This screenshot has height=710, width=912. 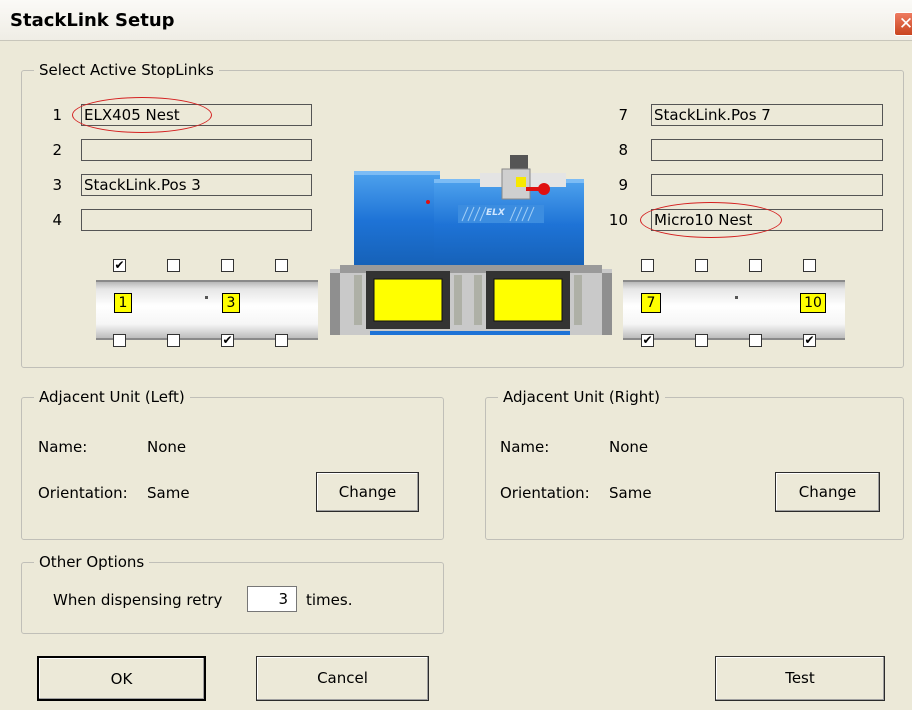 I want to click on close-button: ✕, so click(x=903, y=24).